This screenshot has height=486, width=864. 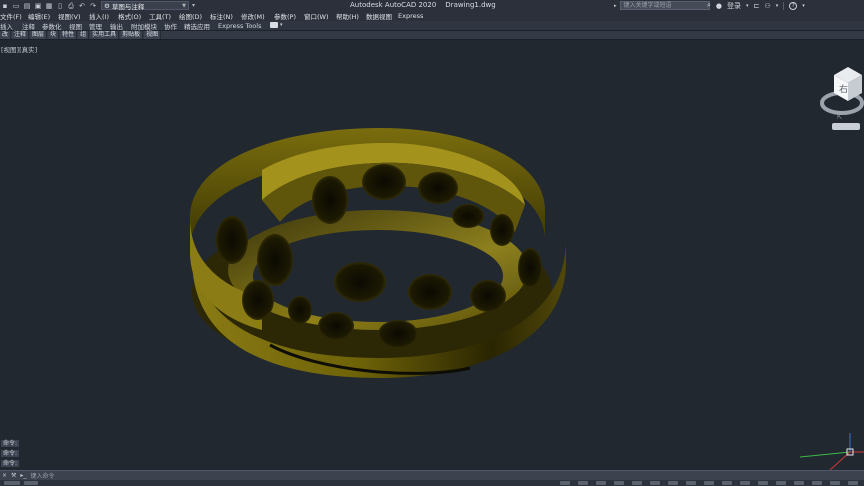 I want to click on menu-edit: 编辑(E), so click(x=39, y=16).